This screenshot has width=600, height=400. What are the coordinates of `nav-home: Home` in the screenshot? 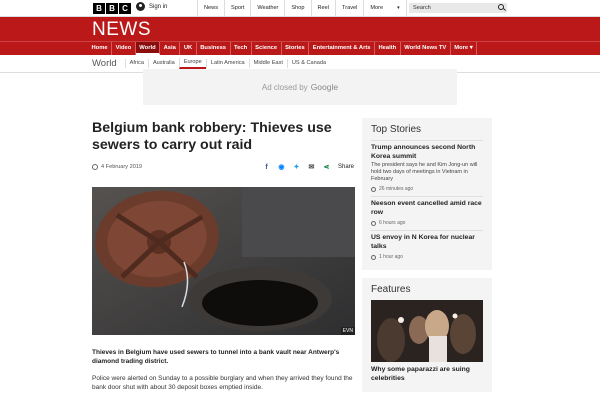 It's located at (100, 48).